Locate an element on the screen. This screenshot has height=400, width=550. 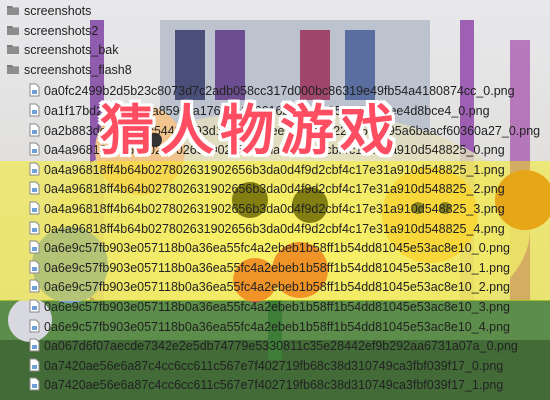
folder-label: screenshots_bak is located at coordinates (71, 50).